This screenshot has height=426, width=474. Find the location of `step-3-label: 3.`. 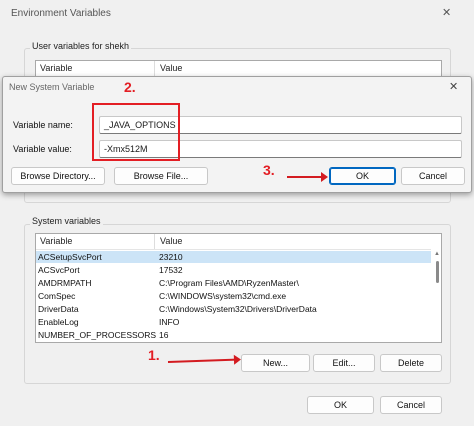

step-3-label: 3. is located at coordinates (269, 170).